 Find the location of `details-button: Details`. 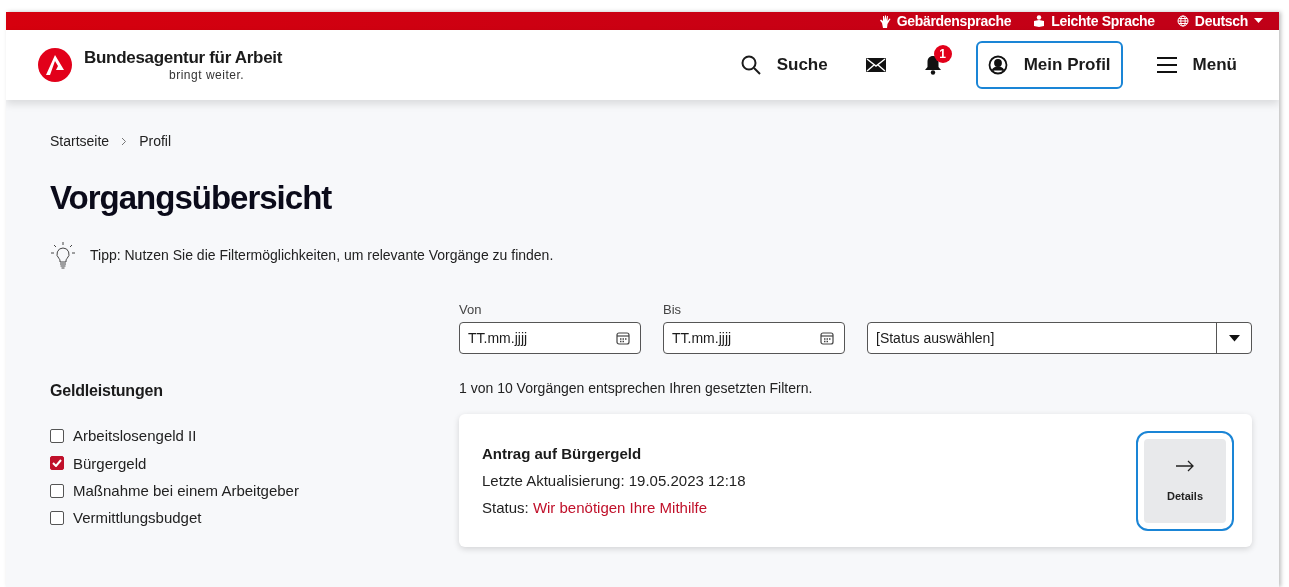

details-button: Details is located at coordinates (1185, 480).